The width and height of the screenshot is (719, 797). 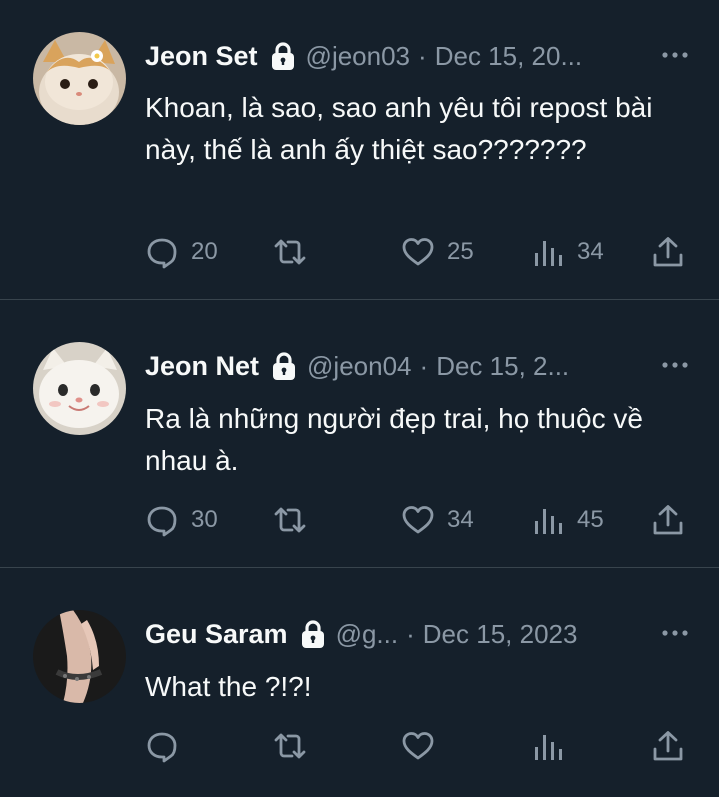 What do you see at coordinates (417, 634) in the screenshot?
I see `tweet-header: Geu Saram @g... · Dec 15, 2023` at bounding box center [417, 634].